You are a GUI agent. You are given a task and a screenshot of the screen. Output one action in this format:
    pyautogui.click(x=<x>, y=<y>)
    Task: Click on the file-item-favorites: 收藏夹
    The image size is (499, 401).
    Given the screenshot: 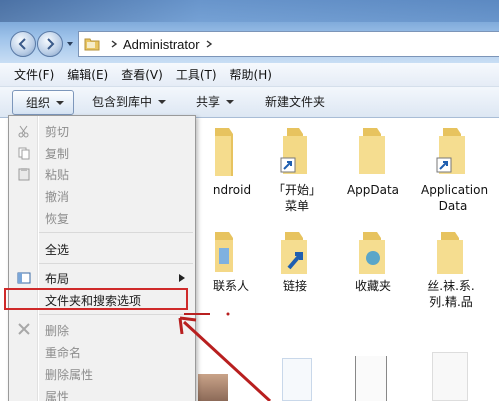 What is the action you would take?
    pyautogui.click(x=373, y=261)
    